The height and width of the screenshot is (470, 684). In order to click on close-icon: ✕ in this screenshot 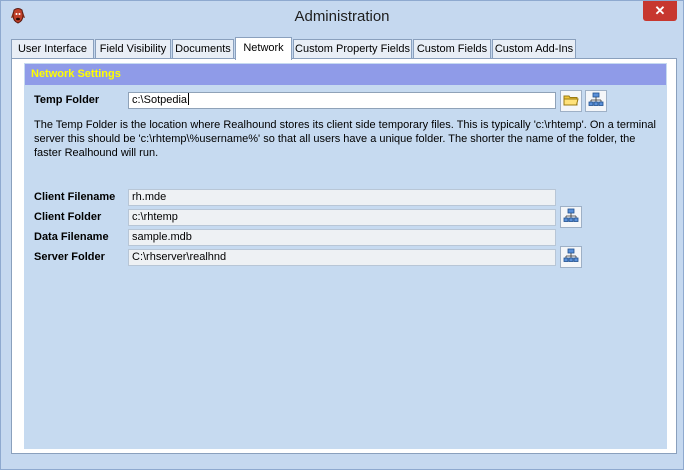, I will do `click(660, 10)`.